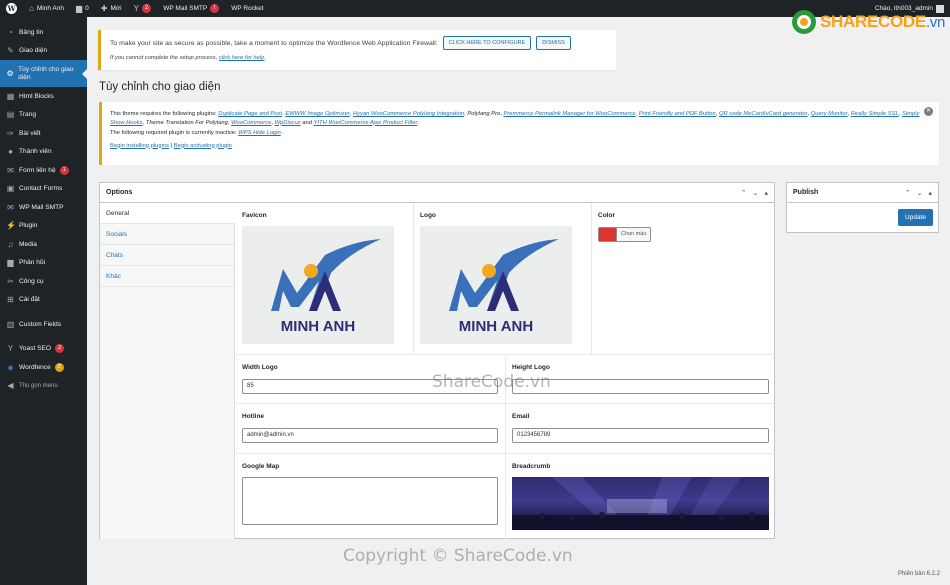 The image size is (950, 585). I want to click on google-map-textarea, so click(370, 501).